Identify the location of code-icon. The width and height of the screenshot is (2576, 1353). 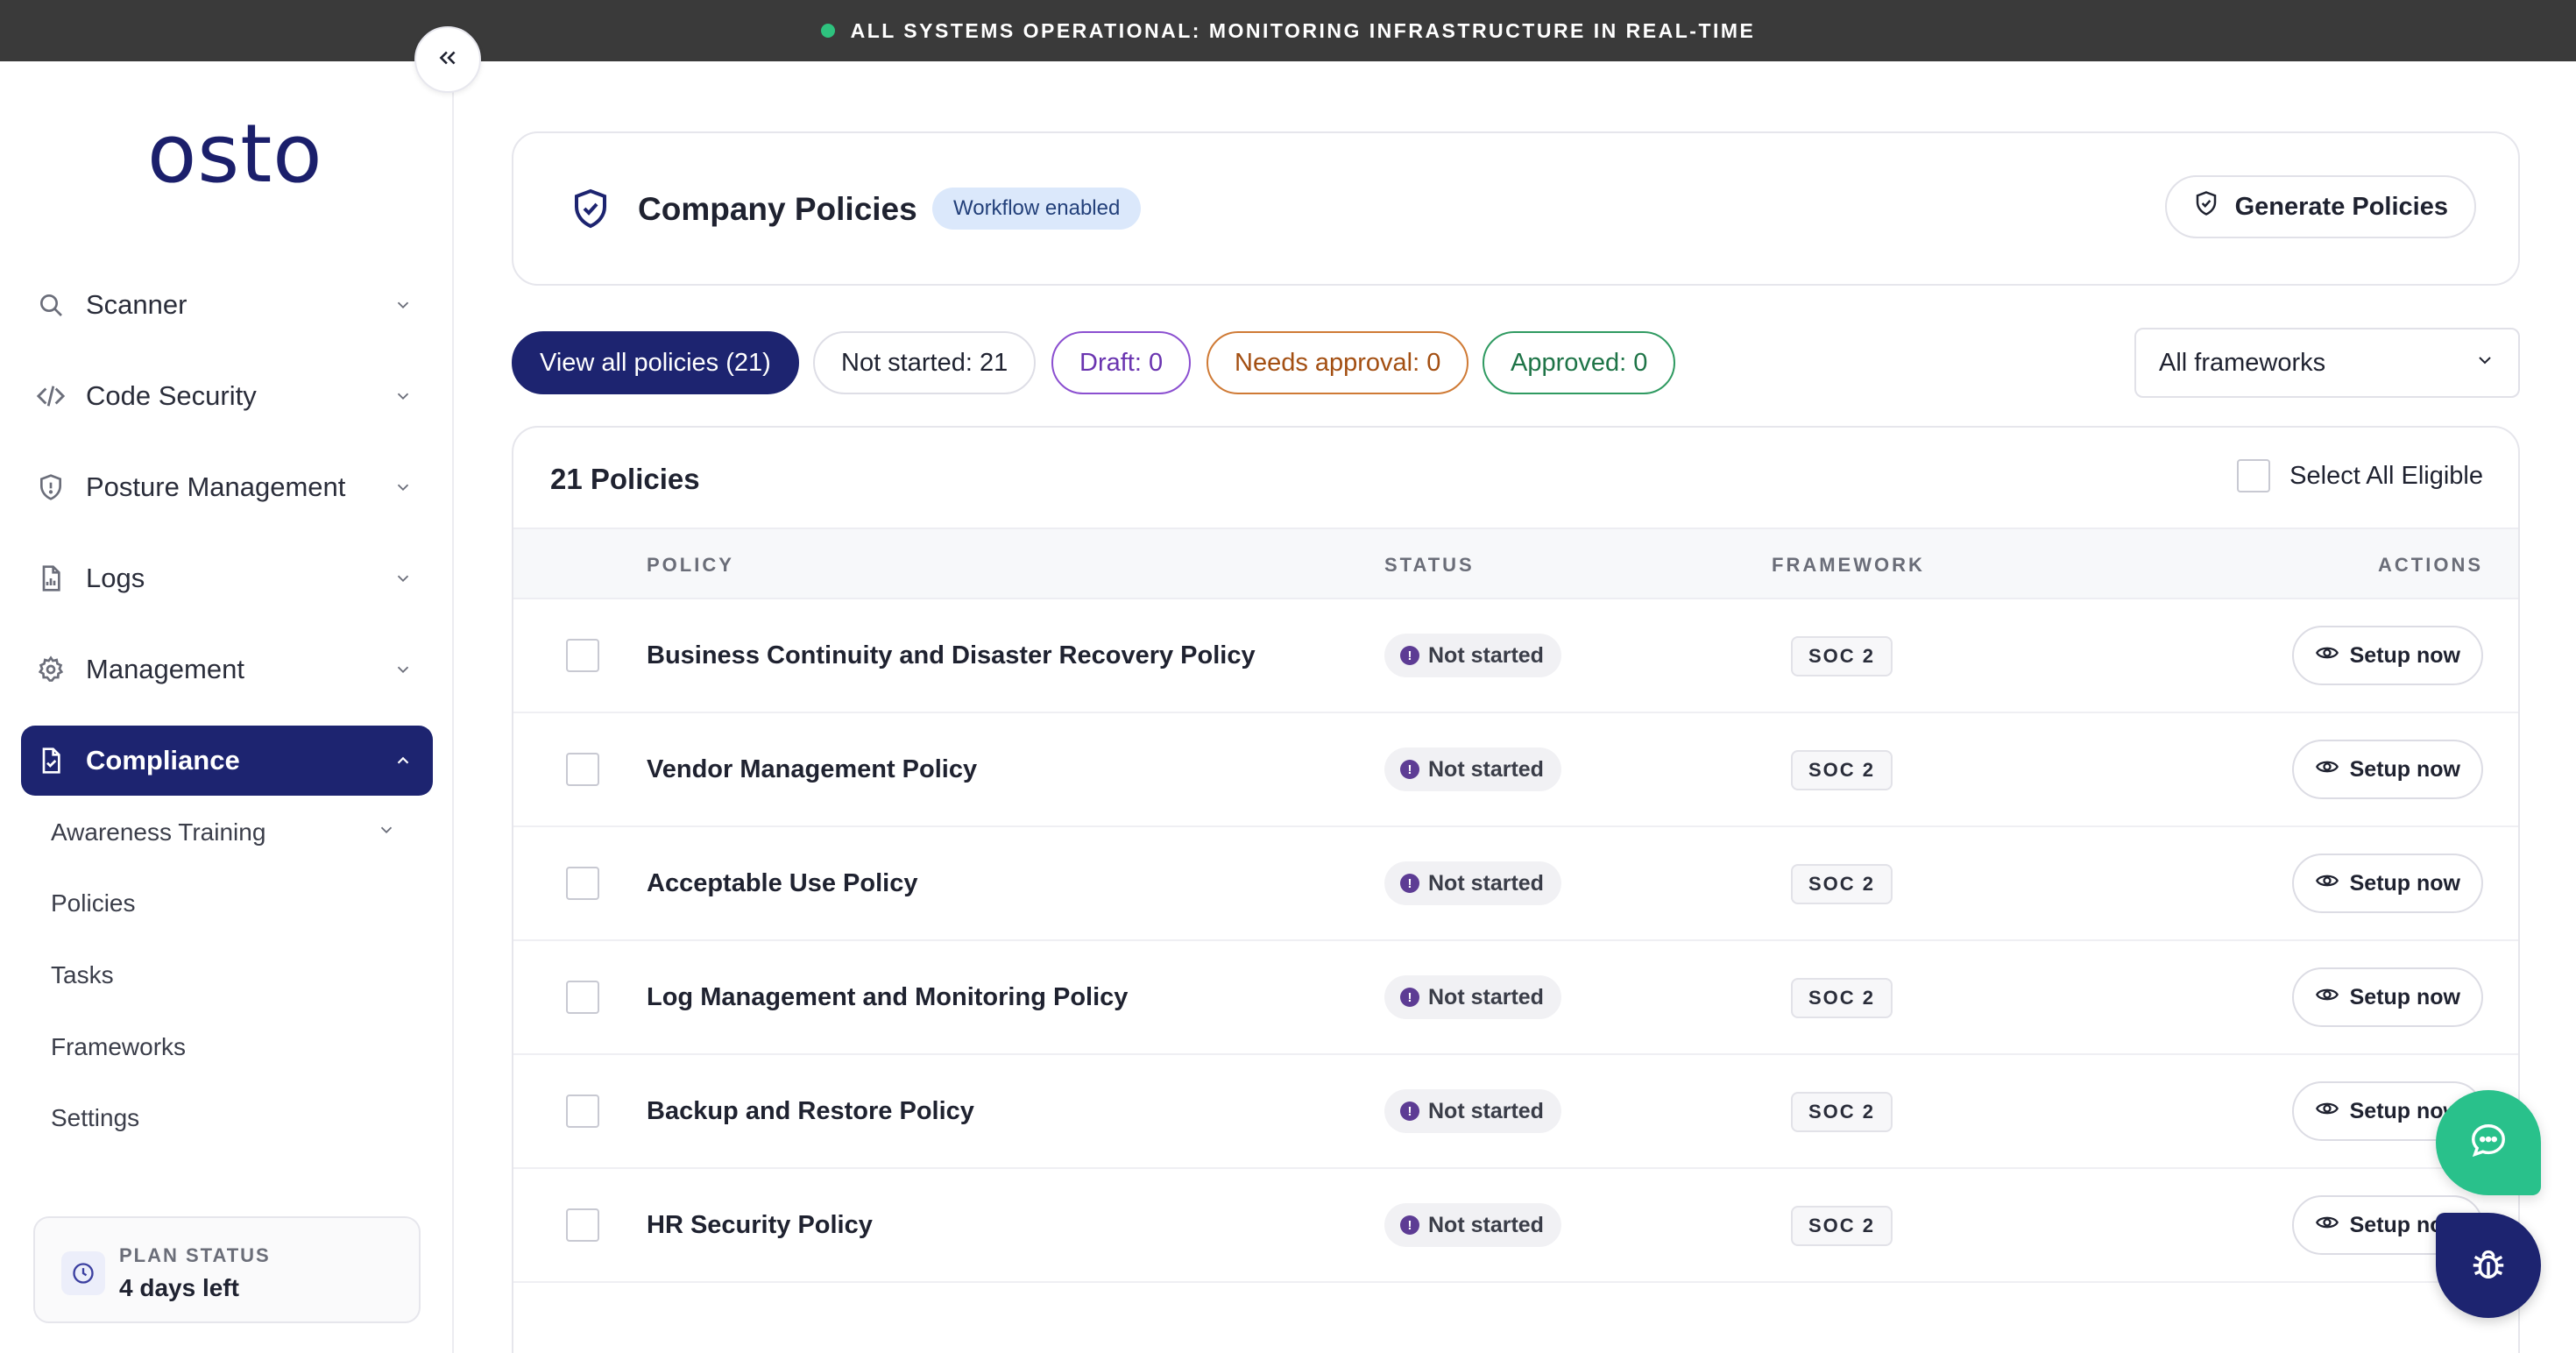
(51, 396).